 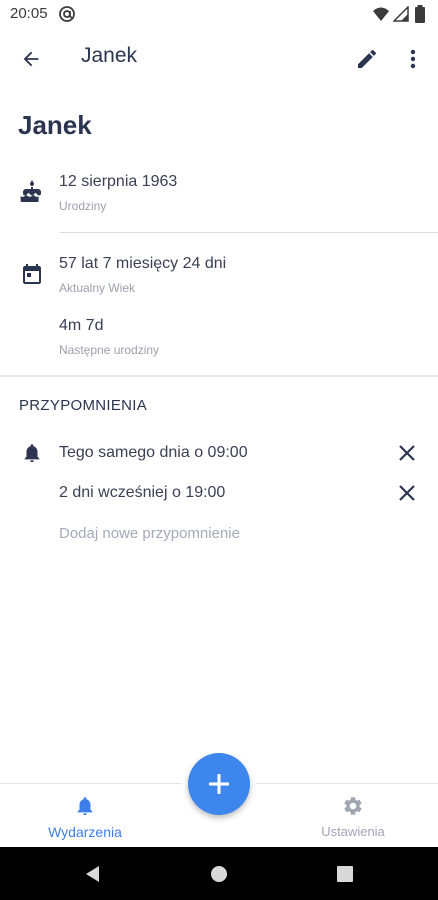 I want to click on status-icons, so click(x=401, y=14).